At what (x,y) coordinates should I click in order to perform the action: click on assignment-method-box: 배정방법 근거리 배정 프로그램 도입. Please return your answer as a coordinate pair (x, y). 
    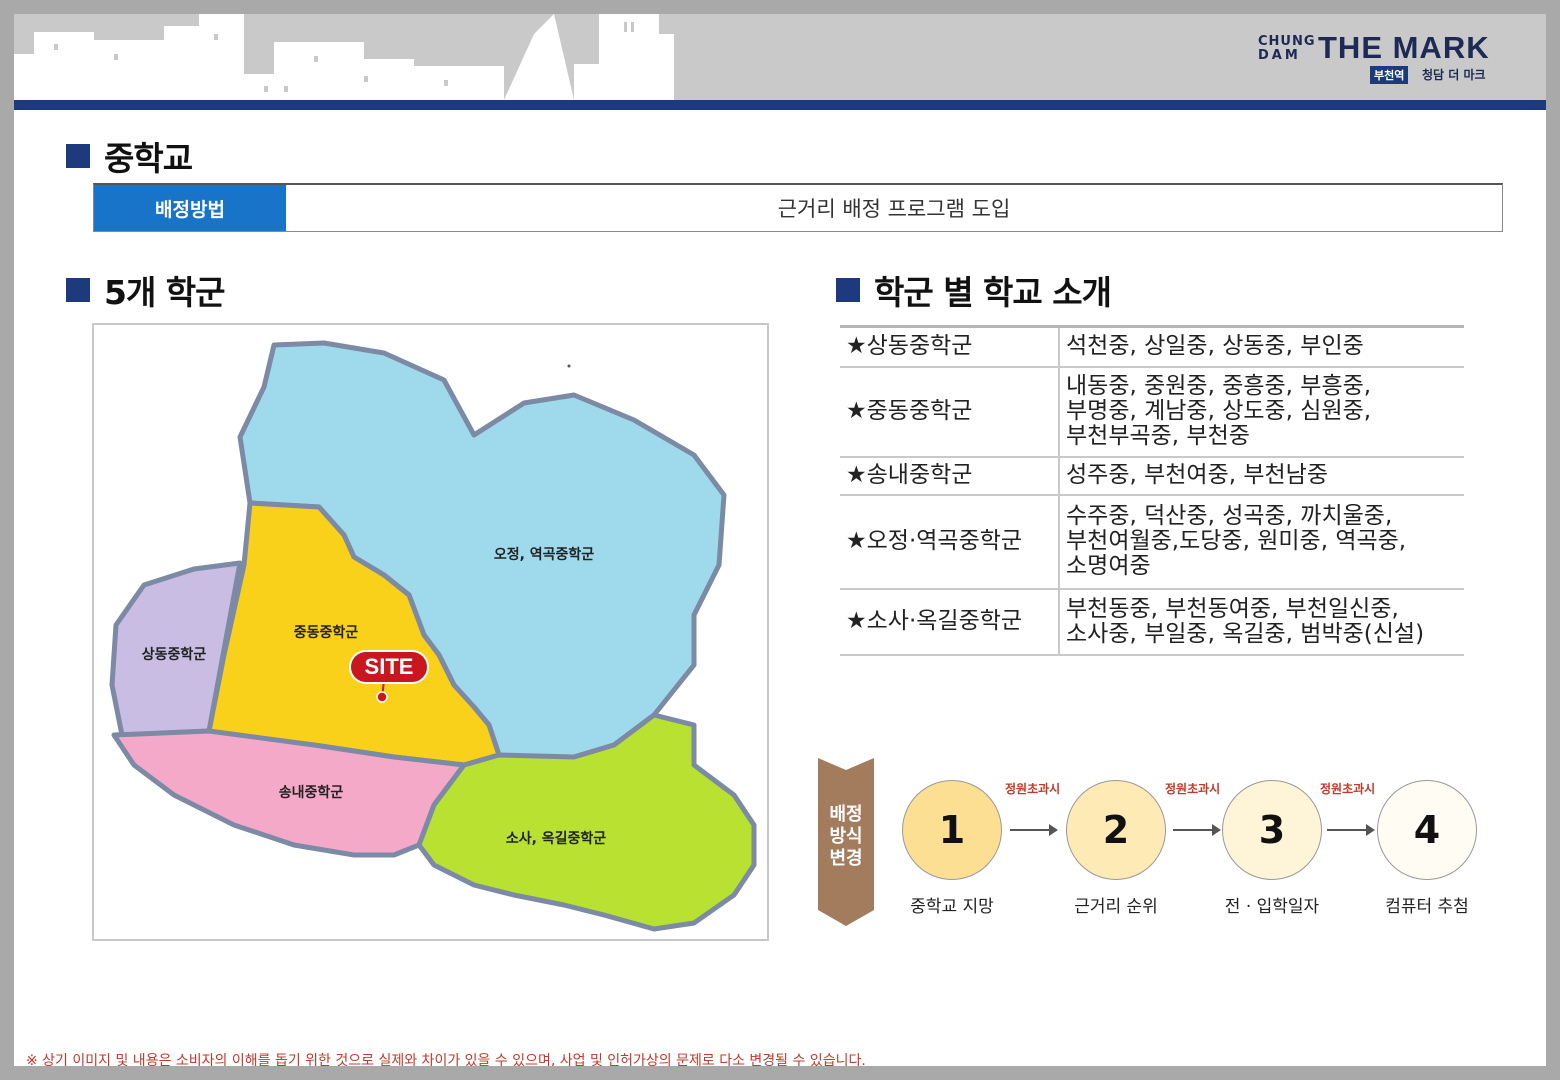
    Looking at the image, I should click on (798, 207).